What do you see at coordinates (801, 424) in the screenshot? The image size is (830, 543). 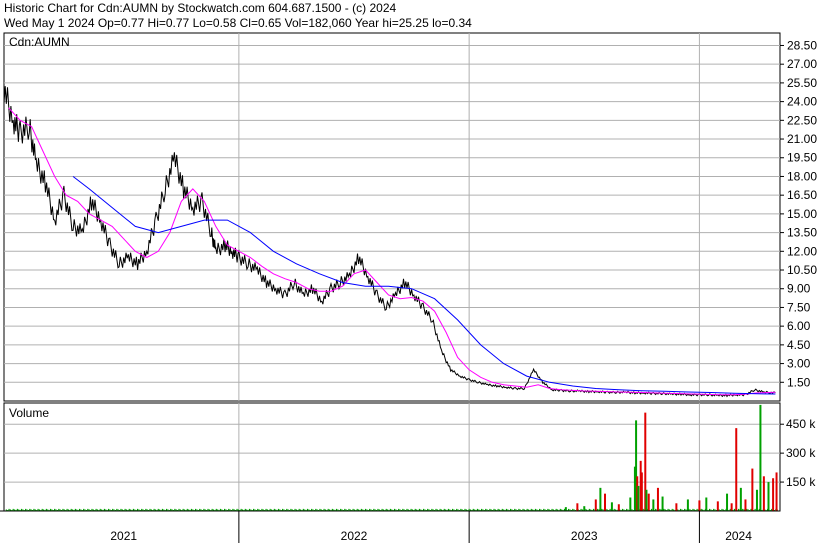 I see `volume-tick-label: 450 k` at bounding box center [801, 424].